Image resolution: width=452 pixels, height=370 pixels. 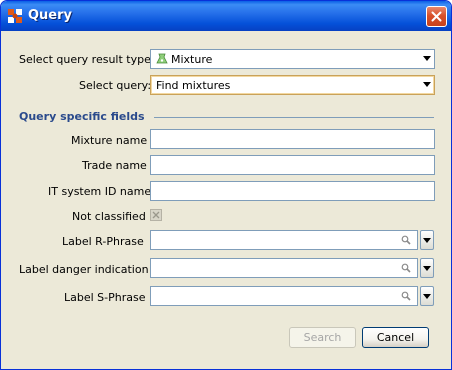 What do you see at coordinates (284, 268) in the screenshot?
I see `label-danger-field` at bounding box center [284, 268].